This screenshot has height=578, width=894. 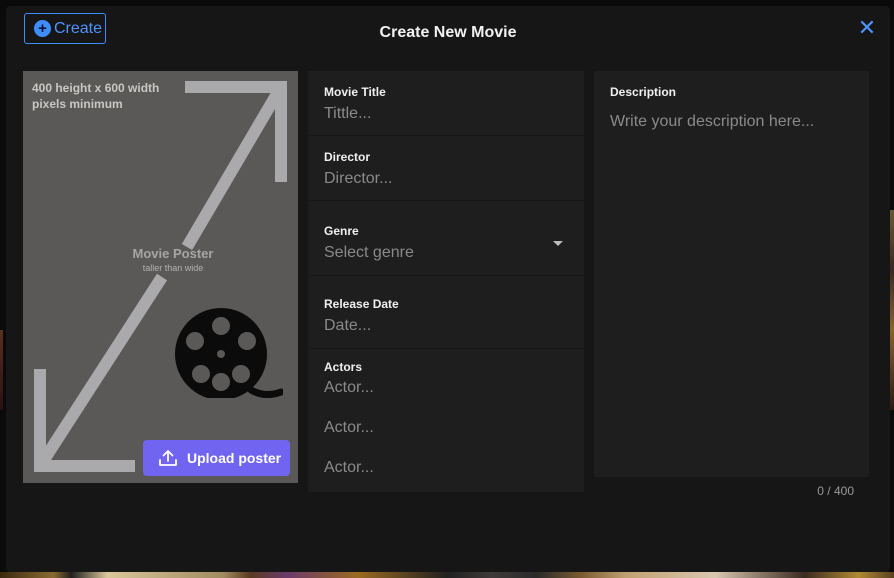 I want to click on description-char-counter: 0 / 400, so click(x=835, y=491).